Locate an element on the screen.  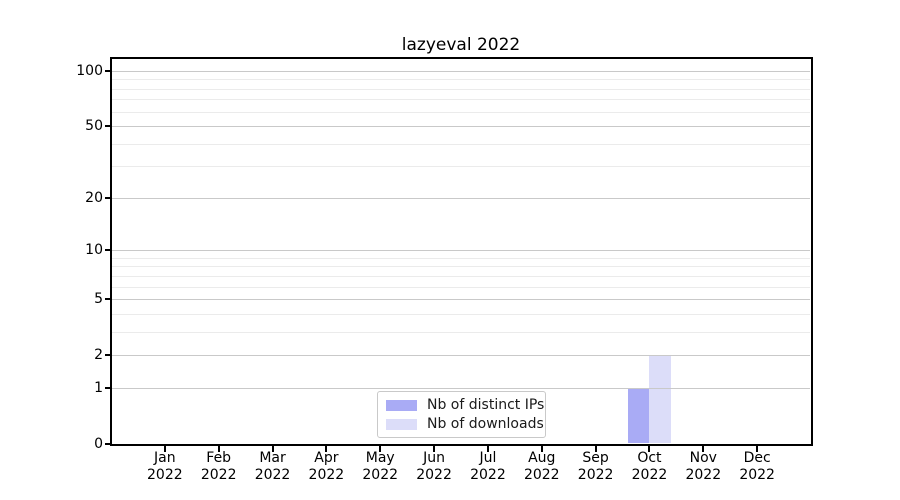
y-tick-label: 1 is located at coordinates (98, 387).